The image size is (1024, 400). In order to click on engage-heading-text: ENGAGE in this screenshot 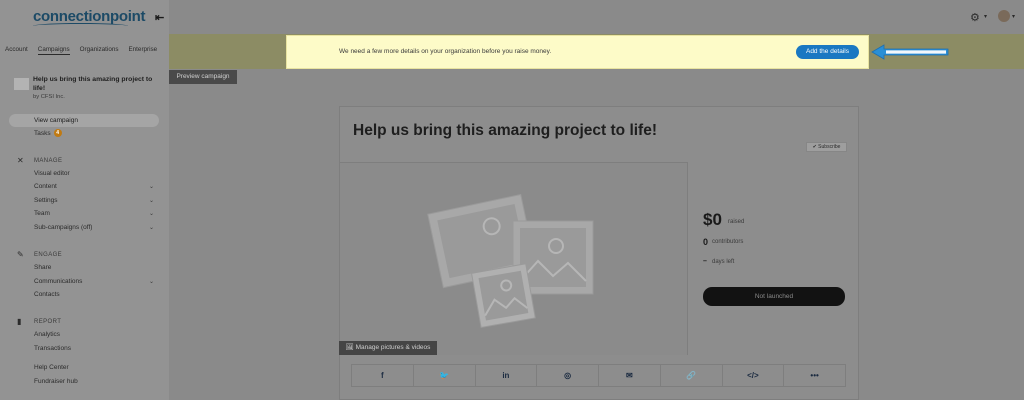, I will do `click(48, 254)`.